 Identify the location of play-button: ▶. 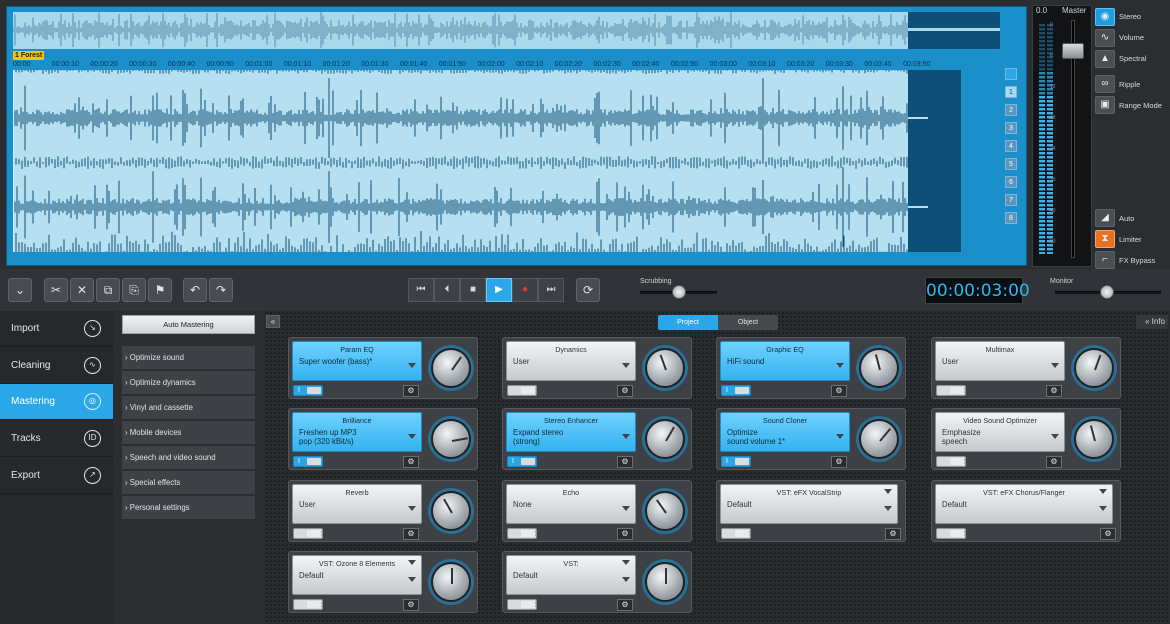
(499, 290).